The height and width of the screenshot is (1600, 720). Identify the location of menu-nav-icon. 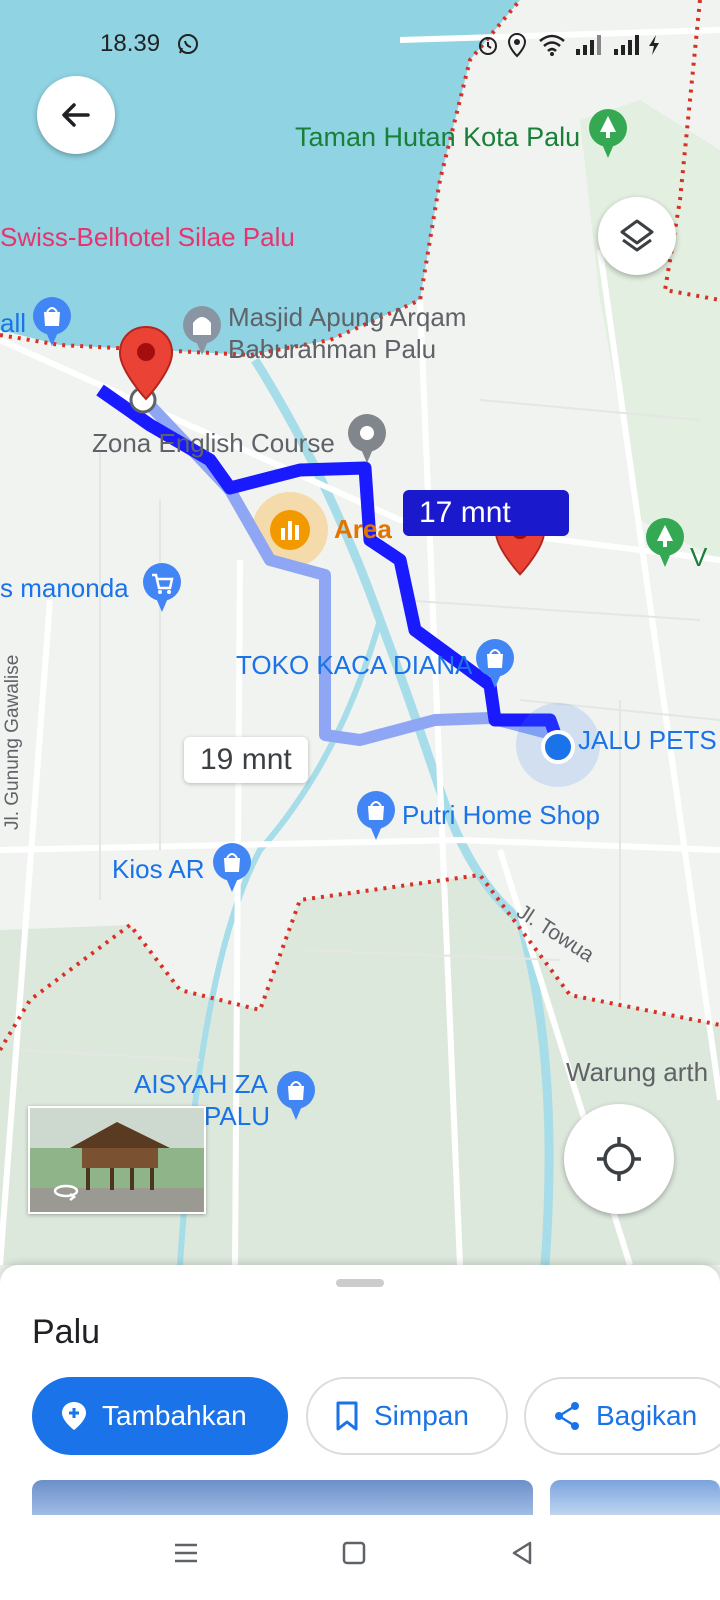
(186, 1553).